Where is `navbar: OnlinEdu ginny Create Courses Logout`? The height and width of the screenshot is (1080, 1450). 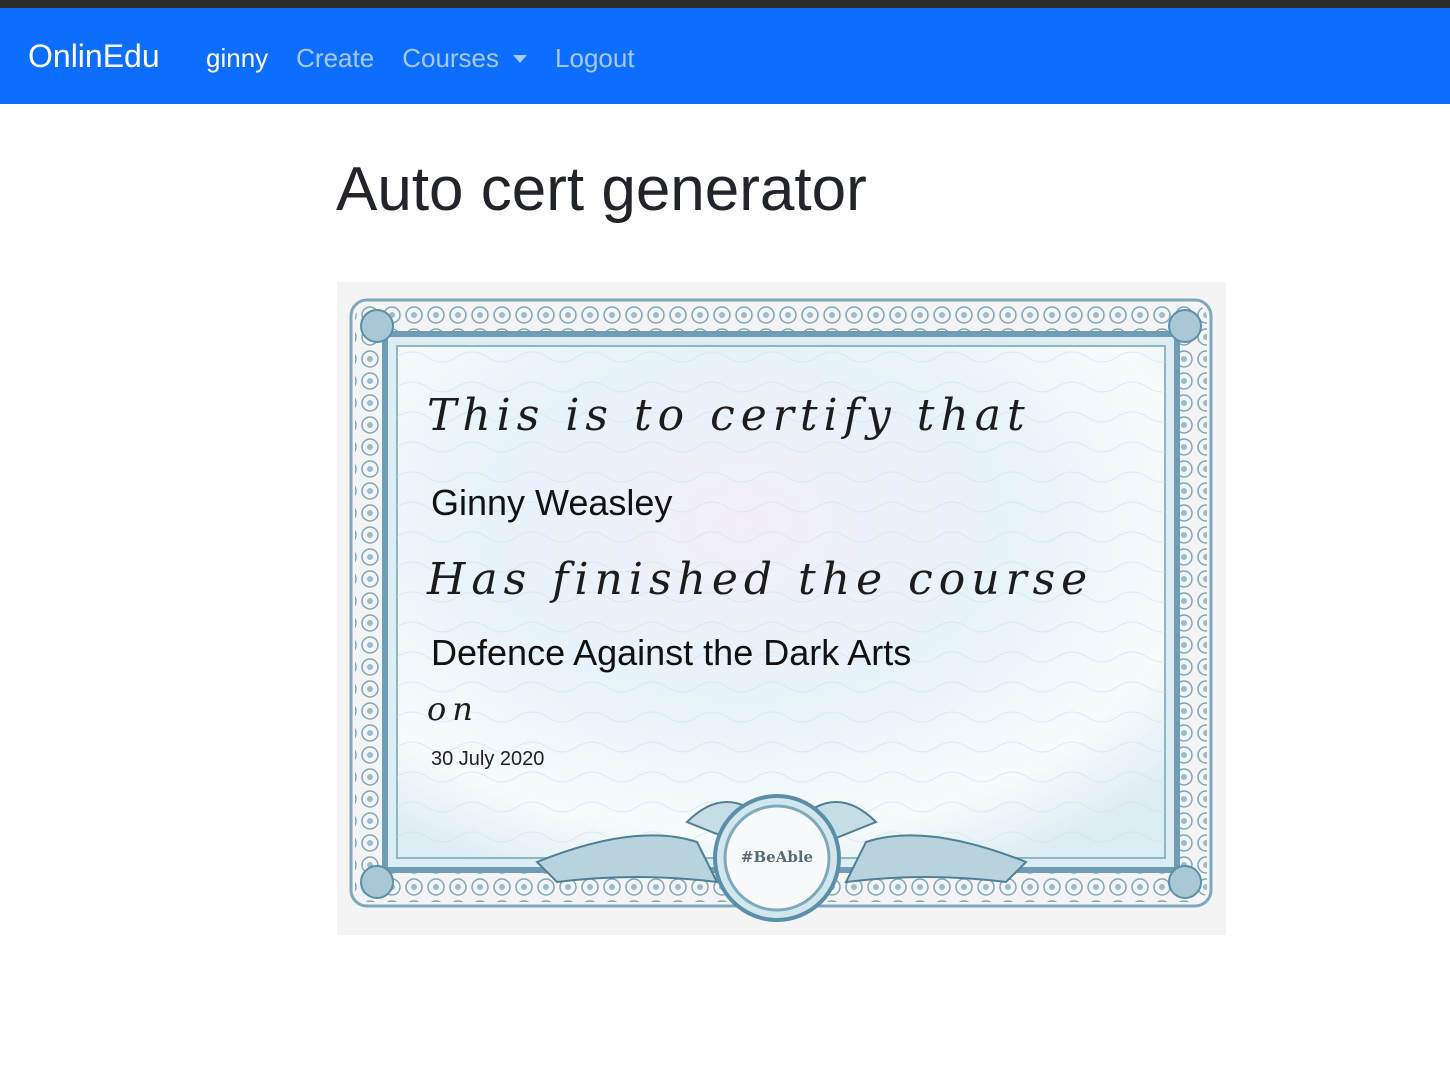
navbar: OnlinEdu ginny Create Courses Logout is located at coordinates (725, 56).